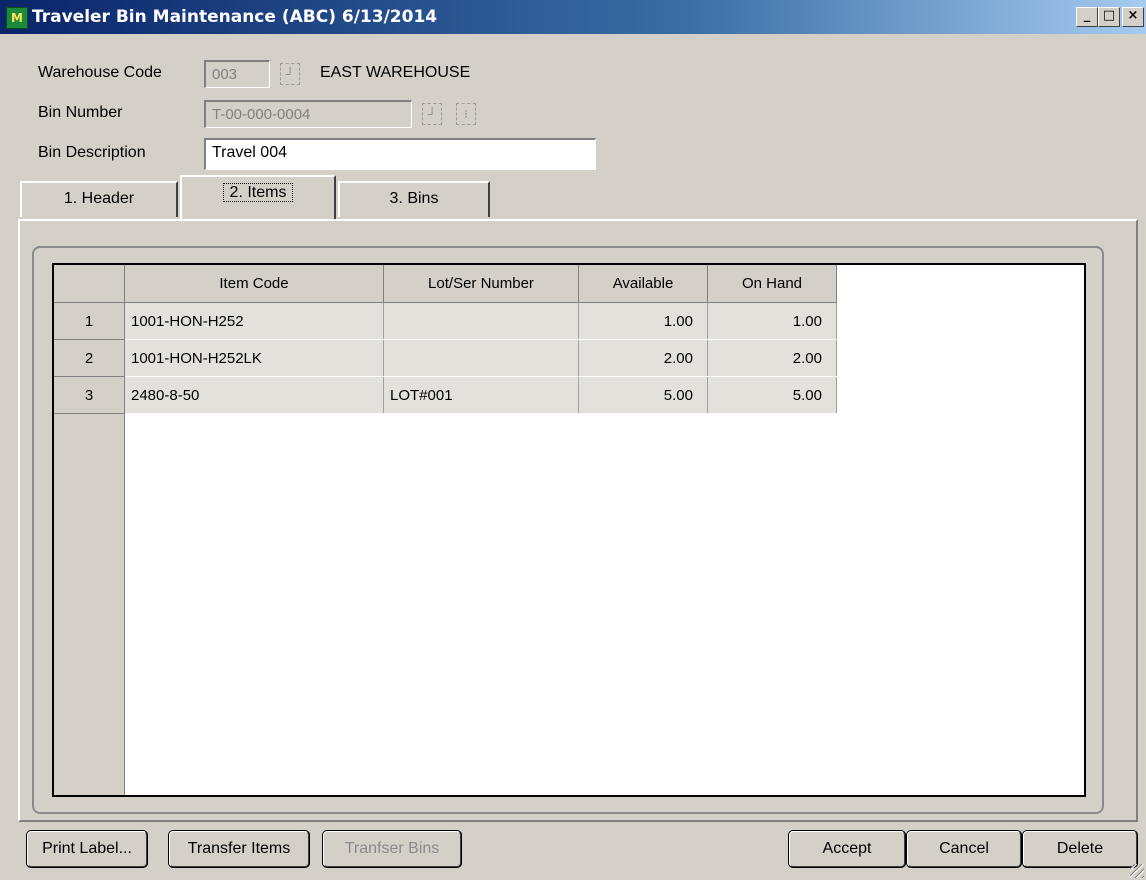 This screenshot has height=880, width=1146. Describe the element at coordinates (395, 72) in the screenshot. I see `warehouse-name: EAST WAREHOUSE` at that location.